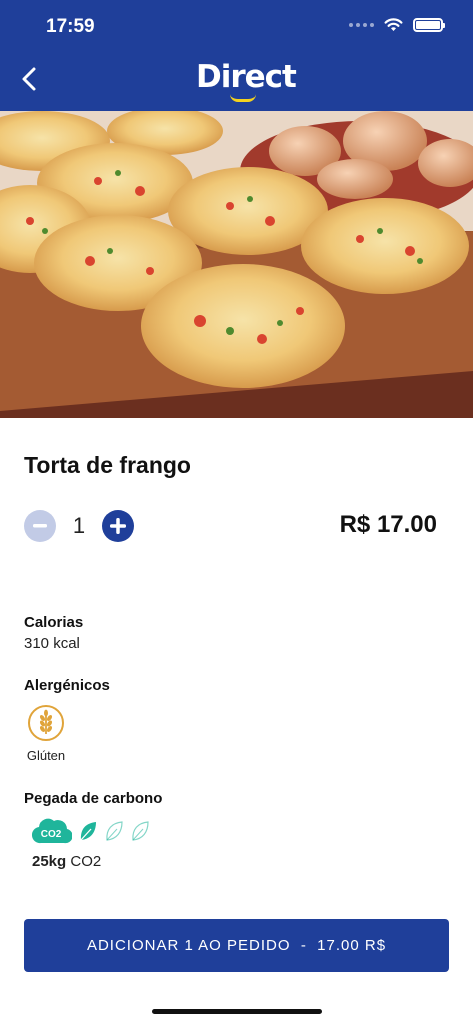 This screenshot has width=473, height=1024. I want to click on quantity-value: 1, so click(79, 525).